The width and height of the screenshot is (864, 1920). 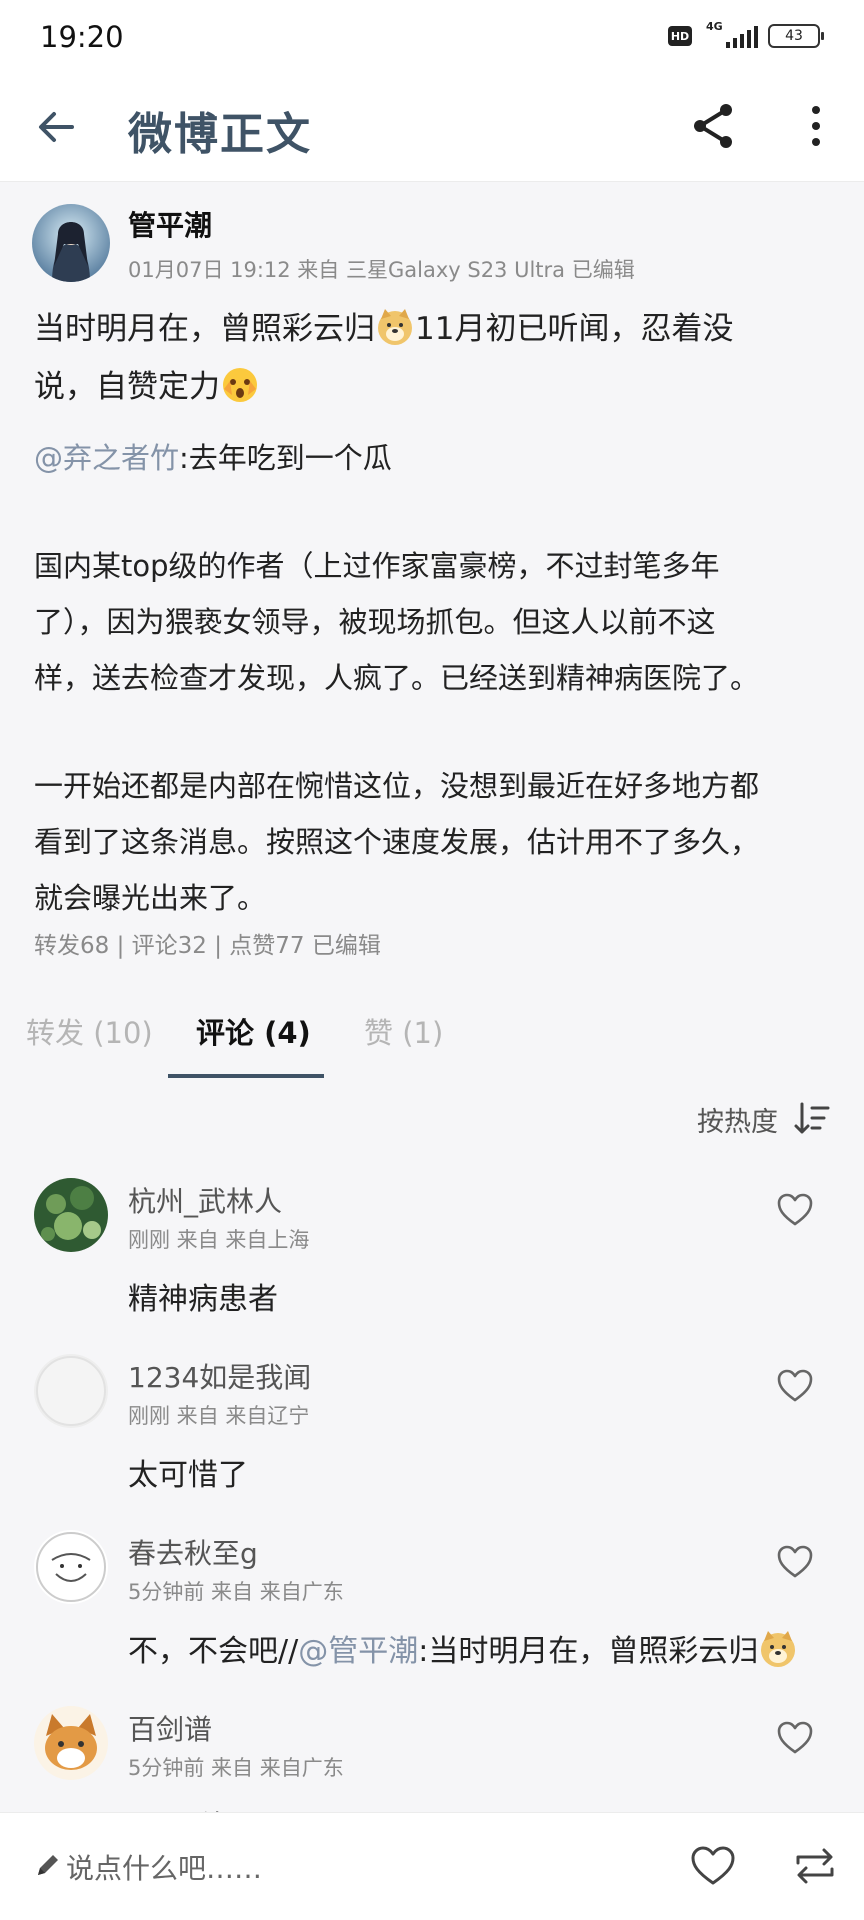 I want to click on repost-line: 一开始还都是内部在惋惜这位，没想到最近在好多地方都, so click(x=397, y=786).